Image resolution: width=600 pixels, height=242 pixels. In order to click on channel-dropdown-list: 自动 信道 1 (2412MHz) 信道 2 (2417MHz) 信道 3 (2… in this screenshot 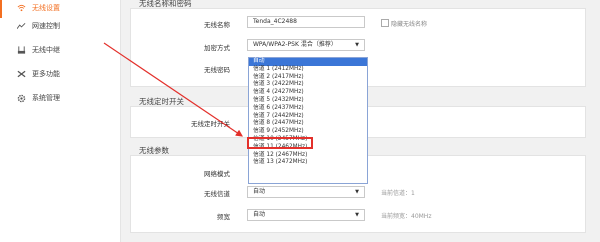, I will do `click(308, 120)`.